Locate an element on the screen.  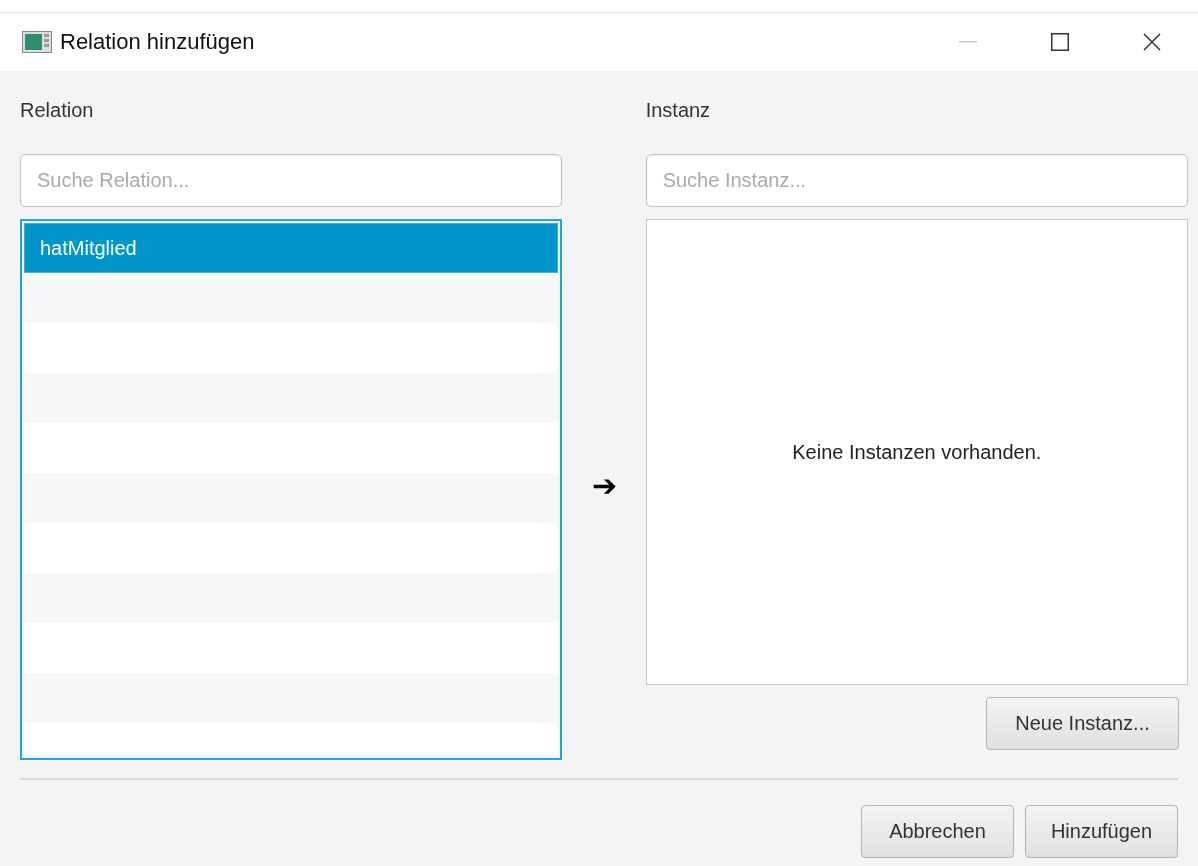
maximize-icon is located at coordinates (1060, 42).